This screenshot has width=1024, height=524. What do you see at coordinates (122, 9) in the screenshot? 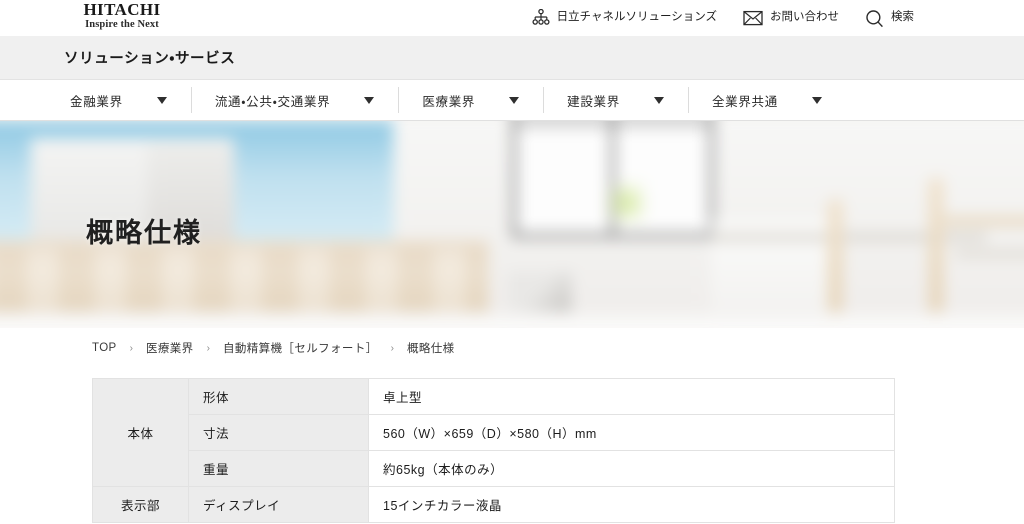
I see `logo-wordmark: HITACHI` at bounding box center [122, 9].